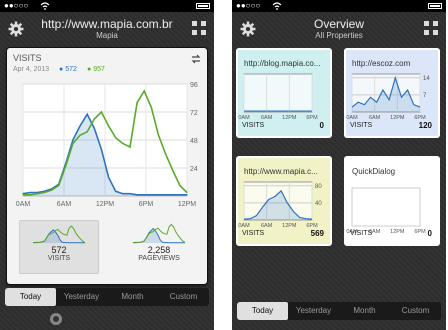  What do you see at coordinates (392, 201) in the screenshot?
I see `property-tile: 0AM 6AM 12PM 6PM QuickDialog VISITS 0` at bounding box center [392, 201].